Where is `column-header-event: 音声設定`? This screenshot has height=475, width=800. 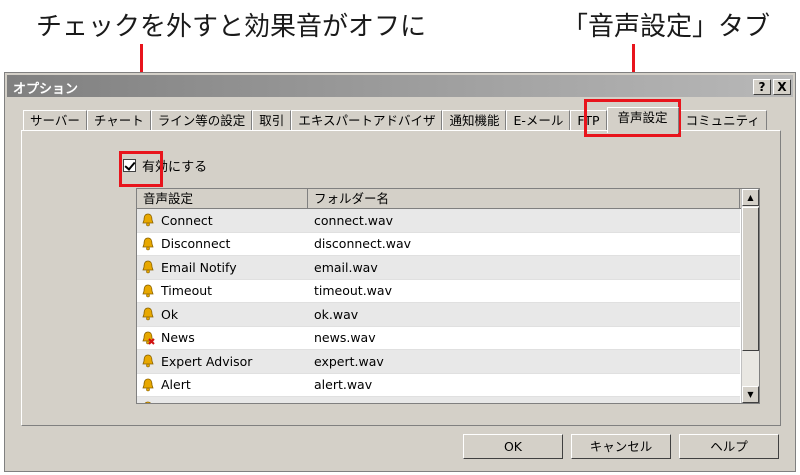
column-header-event: 音声設定 is located at coordinates (222, 198).